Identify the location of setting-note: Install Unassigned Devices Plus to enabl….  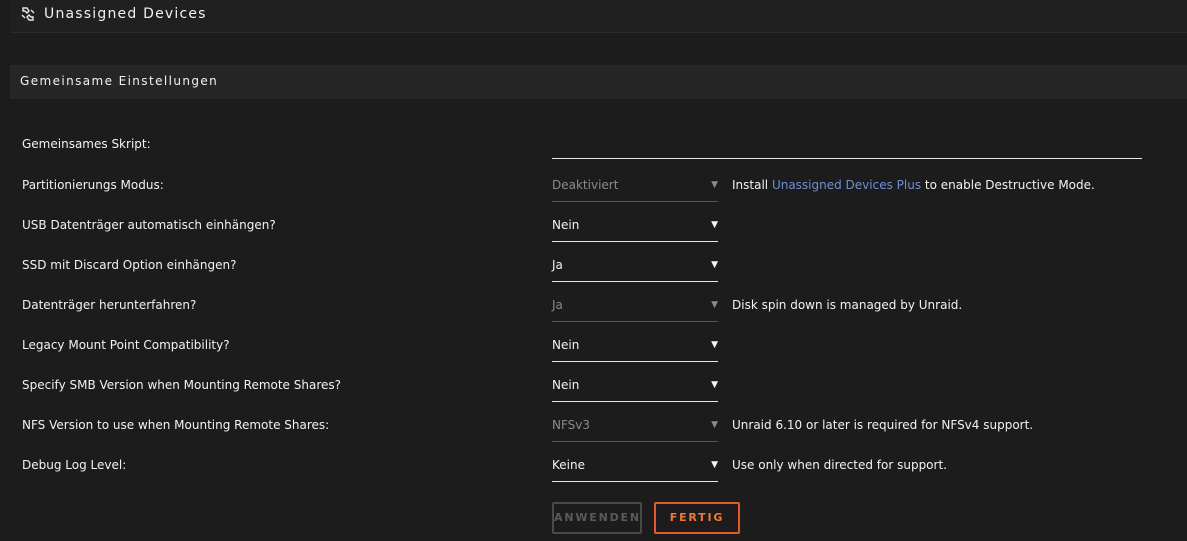
(913, 185).